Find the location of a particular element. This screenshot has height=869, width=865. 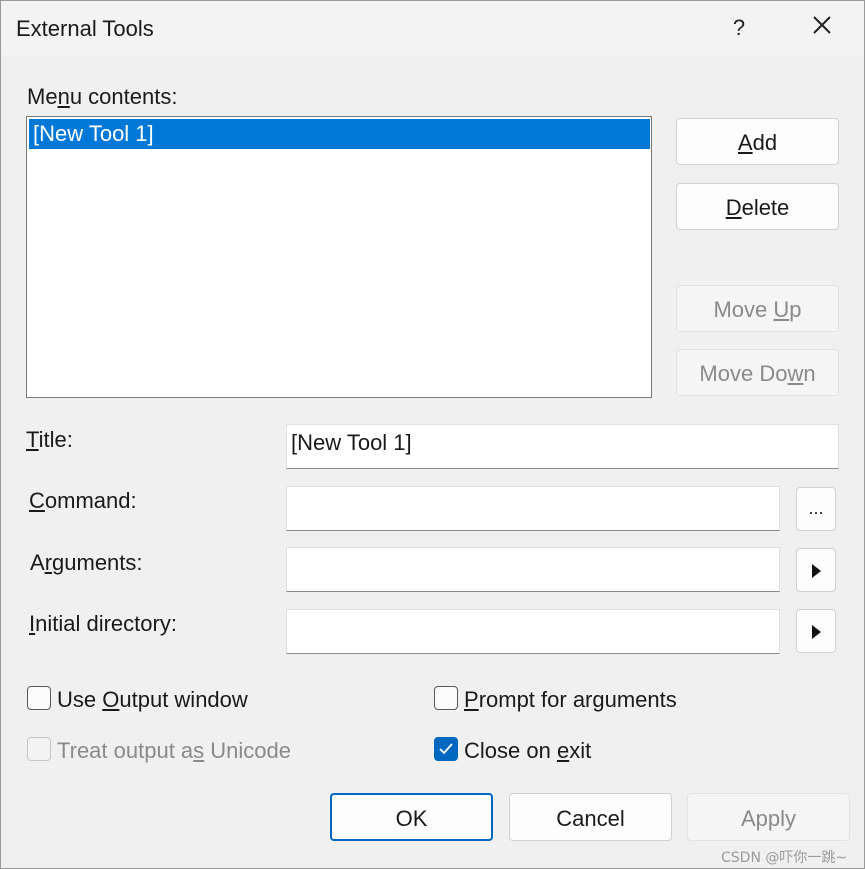

close-button is located at coordinates (822, 27).